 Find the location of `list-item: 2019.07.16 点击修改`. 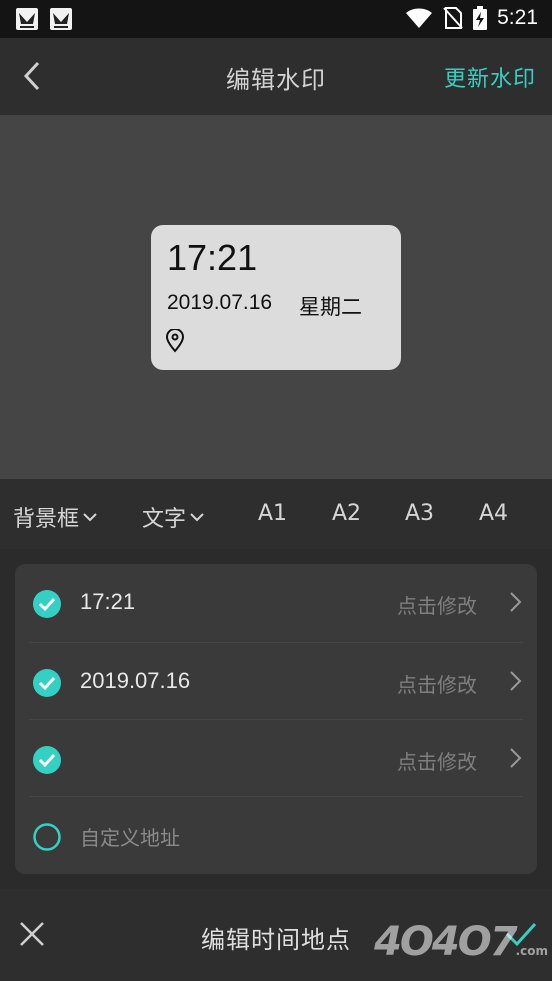

list-item: 2019.07.16 点击修改 is located at coordinates (276, 681).